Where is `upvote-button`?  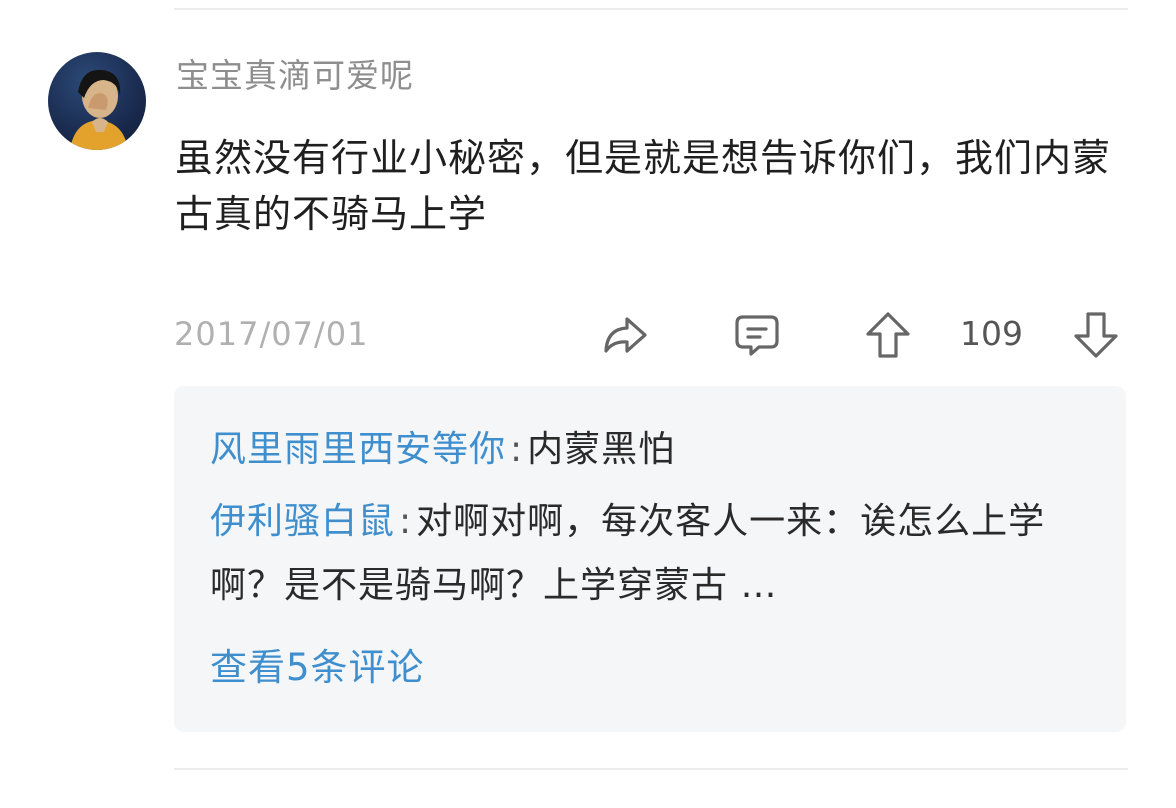
upvote-button is located at coordinates (888, 335).